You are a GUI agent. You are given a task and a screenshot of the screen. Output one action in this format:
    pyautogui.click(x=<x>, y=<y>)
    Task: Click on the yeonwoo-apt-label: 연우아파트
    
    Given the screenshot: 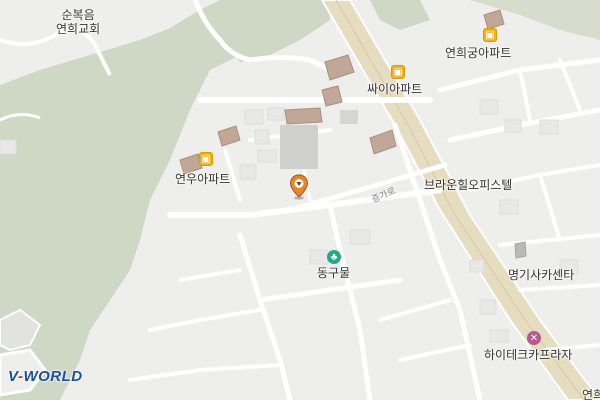 What is the action you would take?
    pyautogui.click(x=202, y=179)
    